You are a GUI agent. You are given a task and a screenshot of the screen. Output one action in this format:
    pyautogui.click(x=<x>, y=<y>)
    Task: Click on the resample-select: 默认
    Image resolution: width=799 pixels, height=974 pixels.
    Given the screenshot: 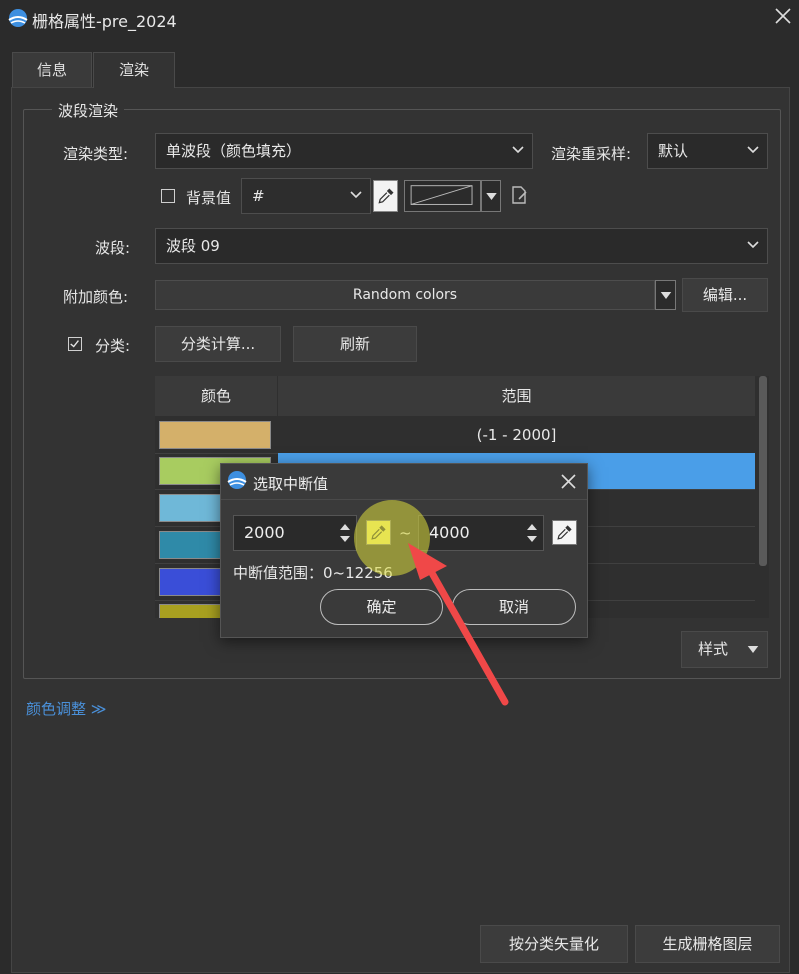 What is the action you would take?
    pyautogui.click(x=707, y=151)
    